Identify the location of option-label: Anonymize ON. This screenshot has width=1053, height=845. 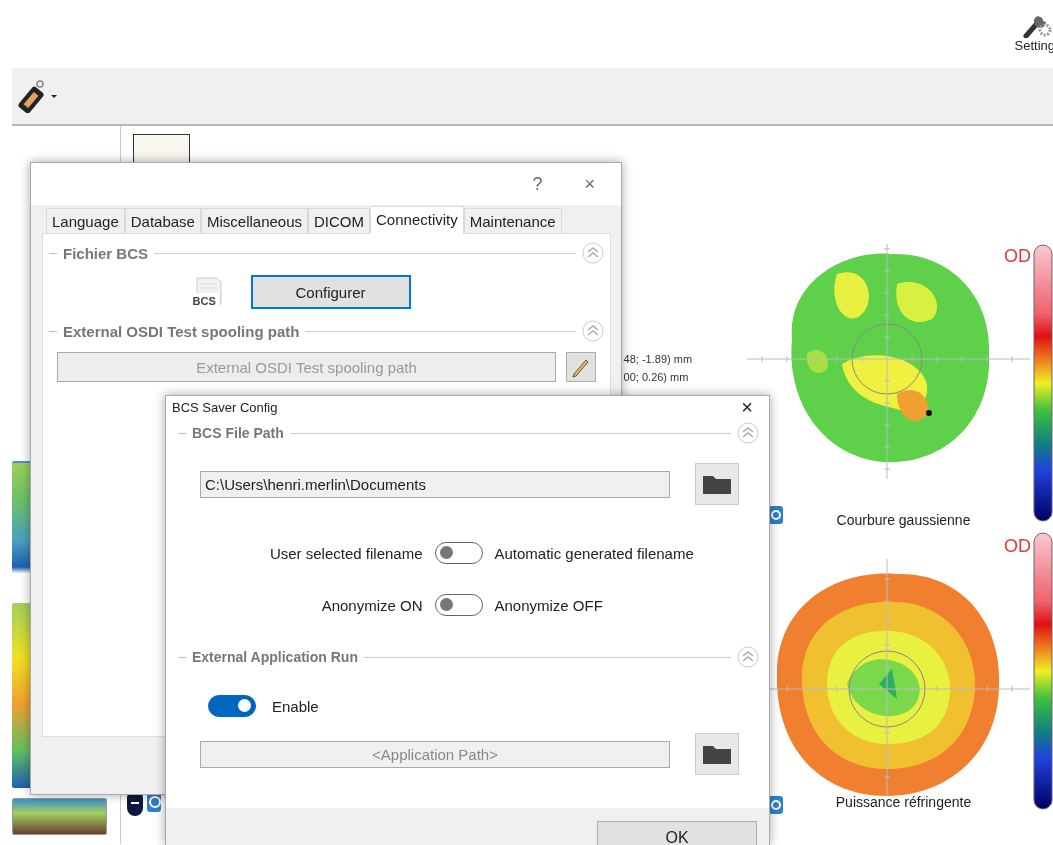
(371, 605).